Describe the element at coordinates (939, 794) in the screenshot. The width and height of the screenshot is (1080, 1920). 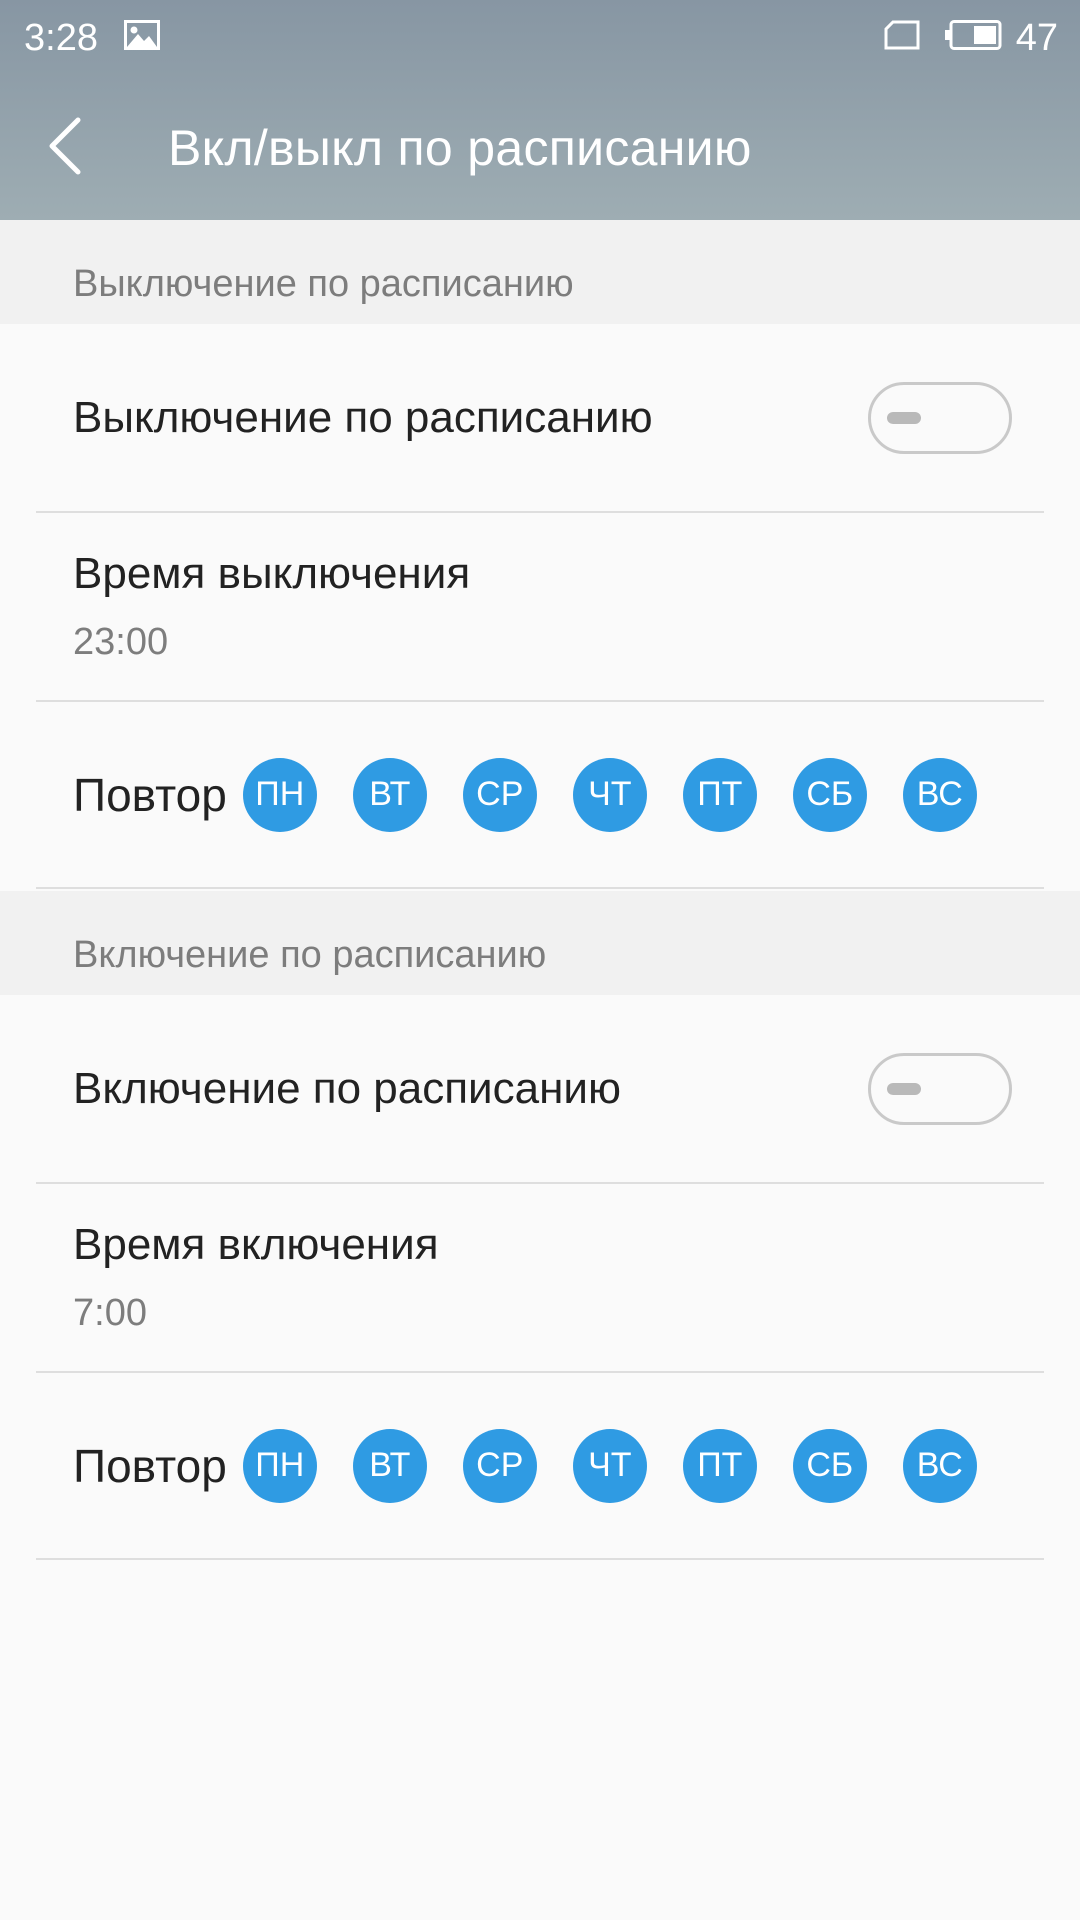
I see `shutdown-day-sun: ВС` at that location.